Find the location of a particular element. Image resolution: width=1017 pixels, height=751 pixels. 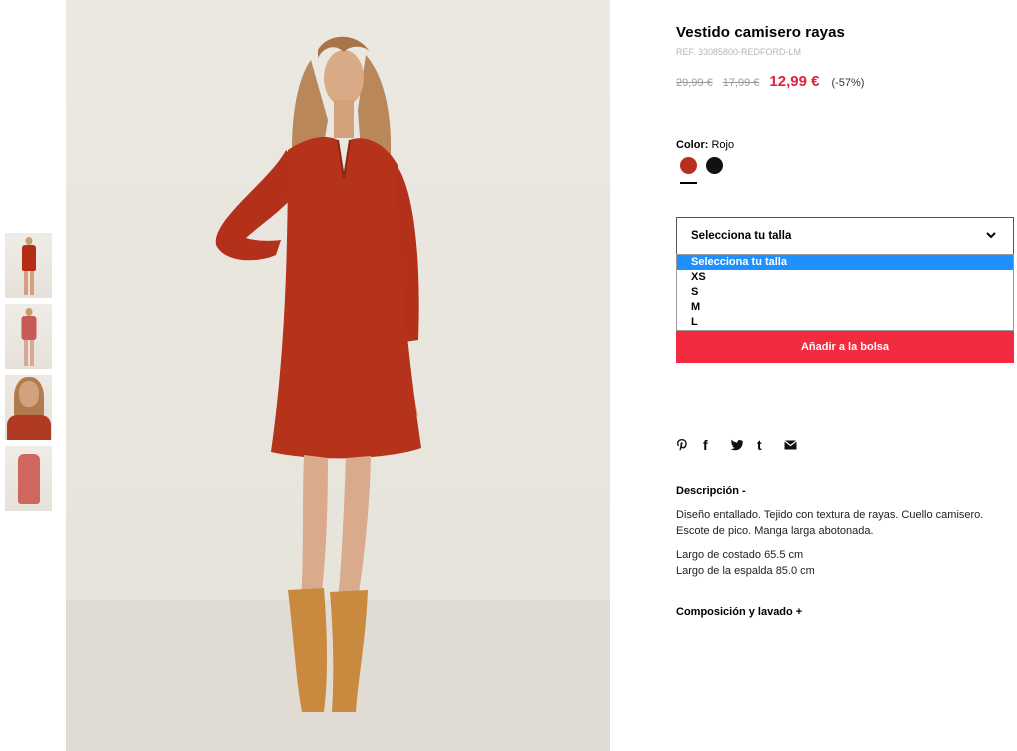

size-options-list: Selecciona tu talla XS S M L is located at coordinates (845, 292).